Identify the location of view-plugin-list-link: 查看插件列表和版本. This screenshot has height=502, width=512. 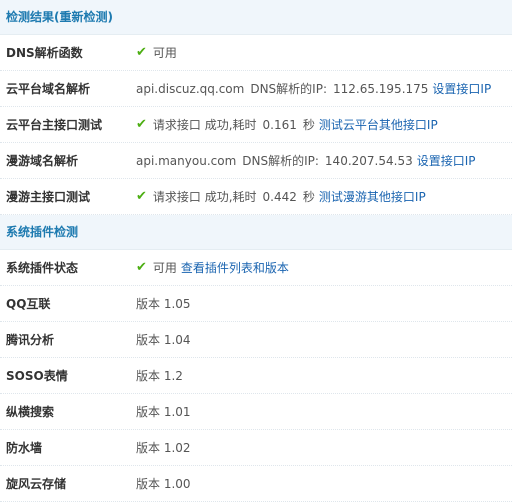
(235, 267).